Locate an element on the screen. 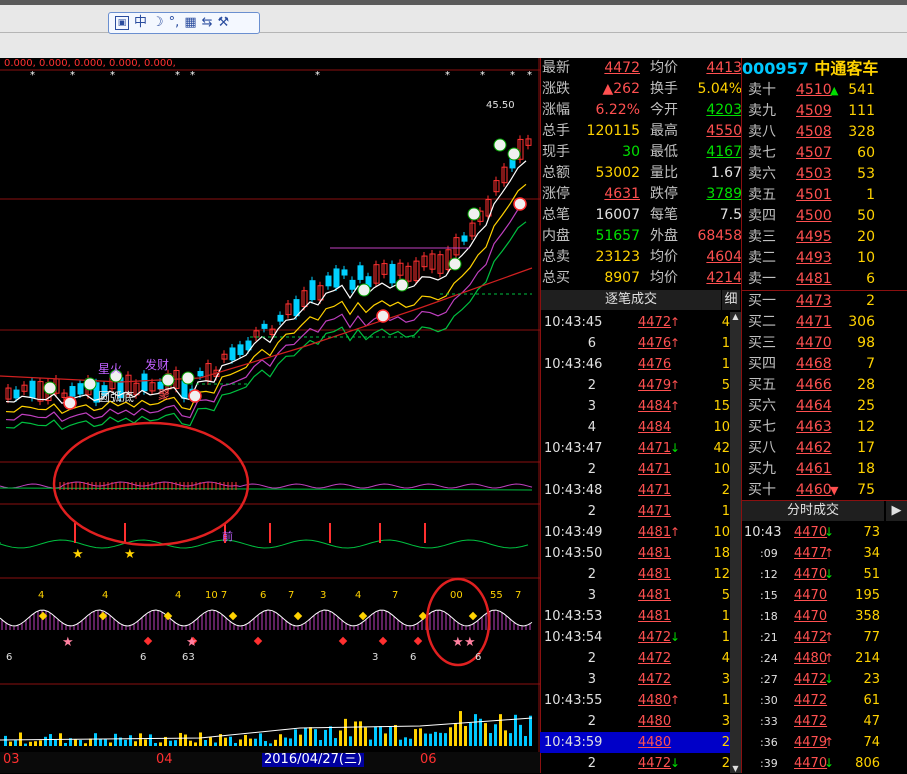 This screenshot has width=907, height=774. tick-row: 2 4471 10 is located at coordinates (635, 469).